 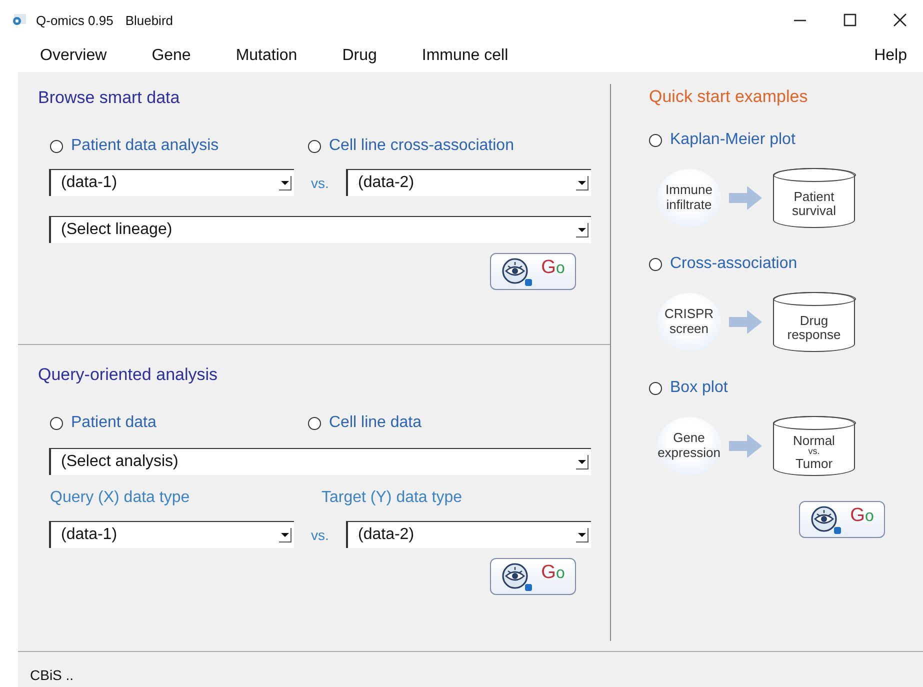 I want to click on radio-label: Patient data, so click(x=113, y=423).